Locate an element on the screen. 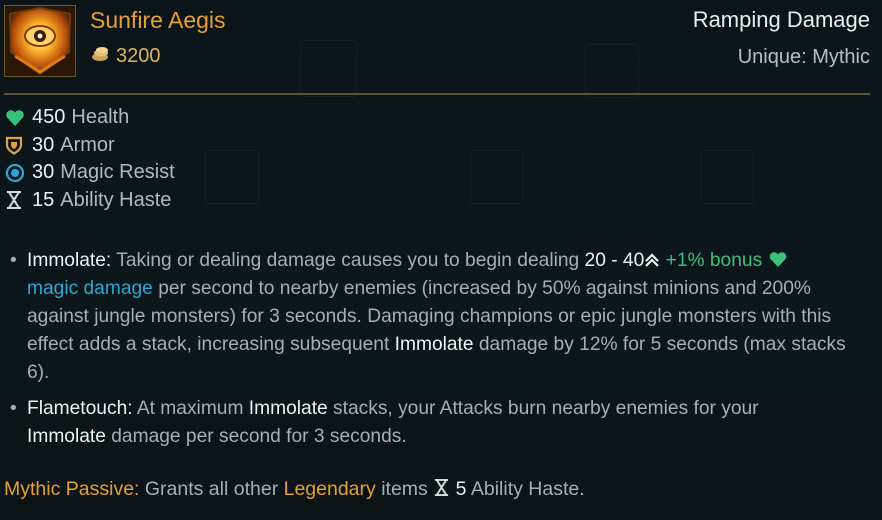 The image size is (882, 520). passive-text-segment: At maximum is located at coordinates (190, 408).